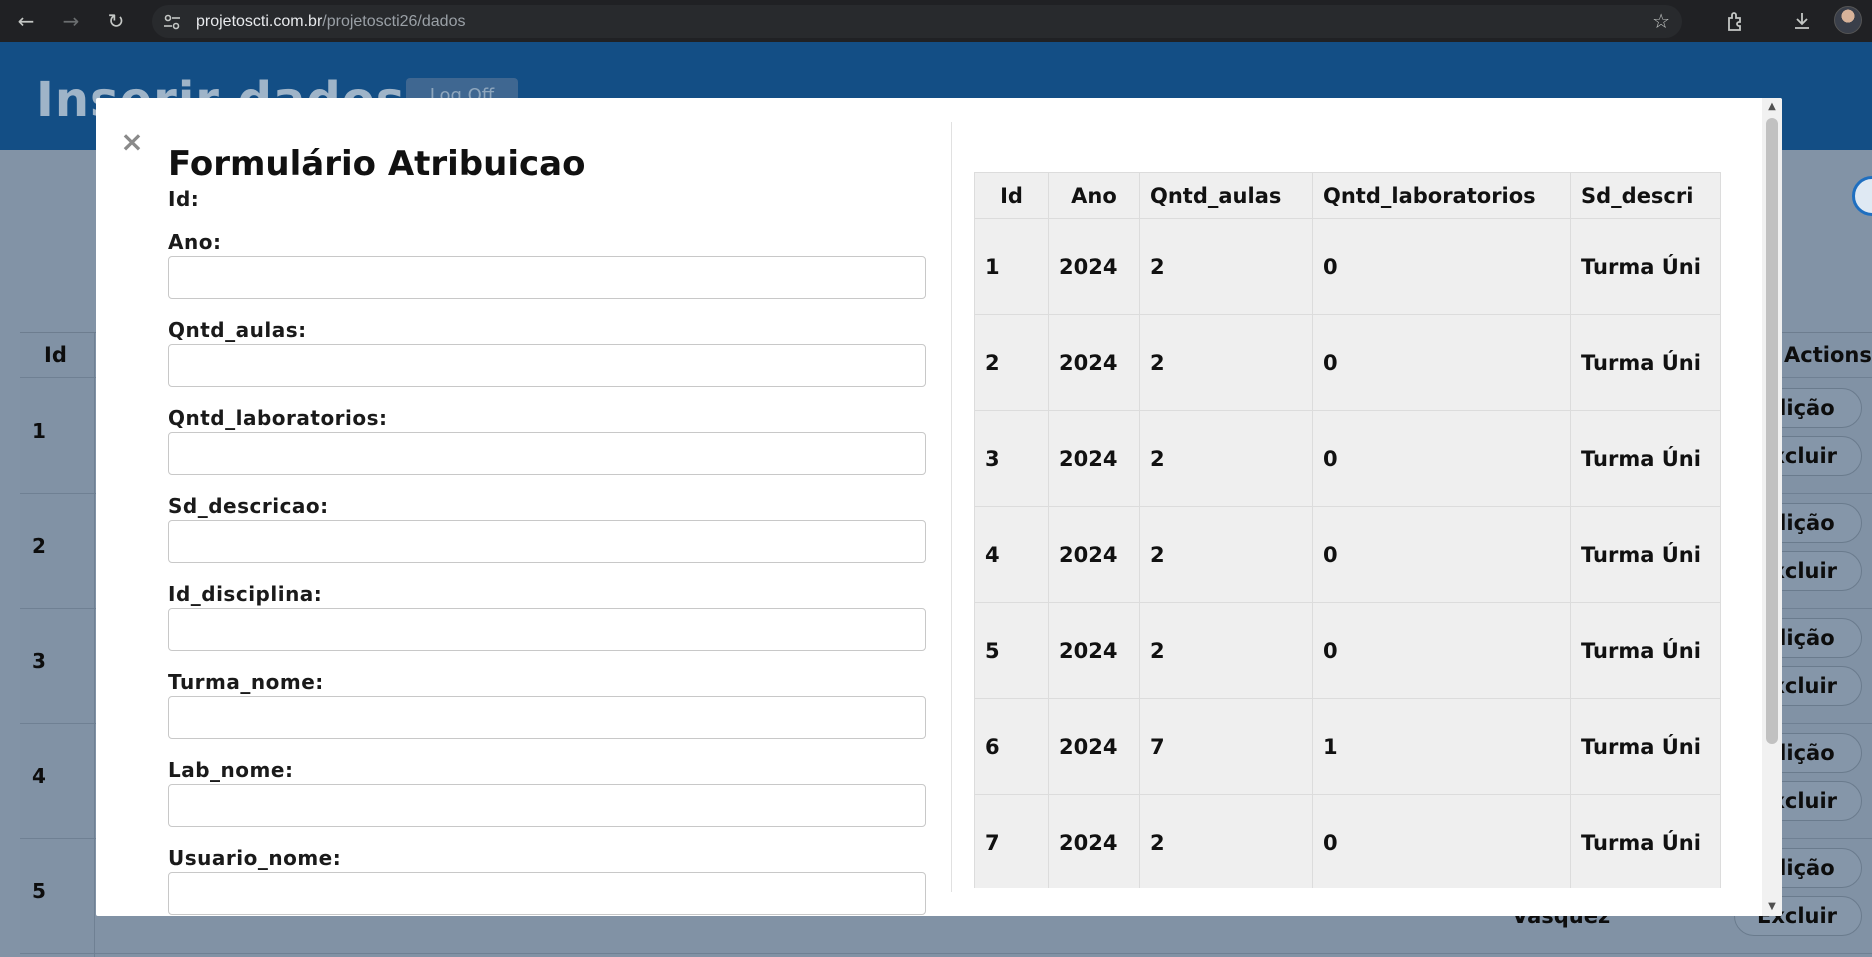 The height and width of the screenshot is (957, 1872). I want to click on table-row: 1 2024 2 0 Turma Úni, so click(1347, 266).